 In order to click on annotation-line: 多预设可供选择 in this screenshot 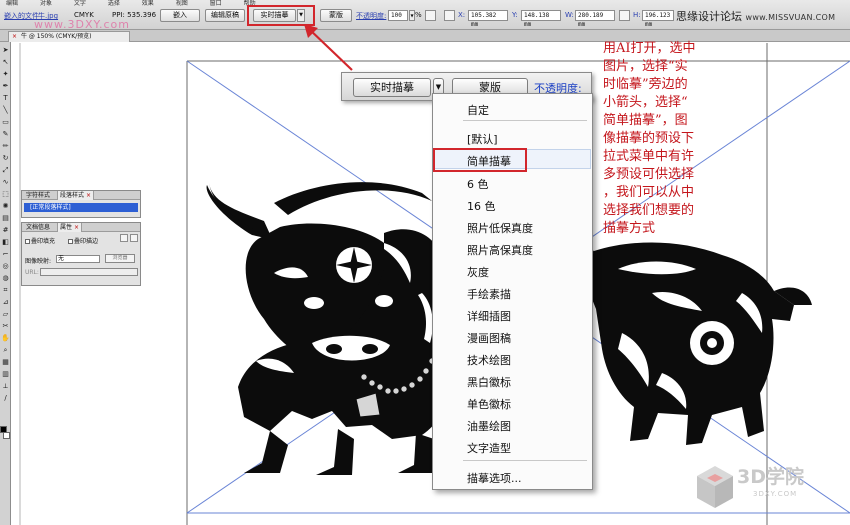, I will do `click(649, 174)`.